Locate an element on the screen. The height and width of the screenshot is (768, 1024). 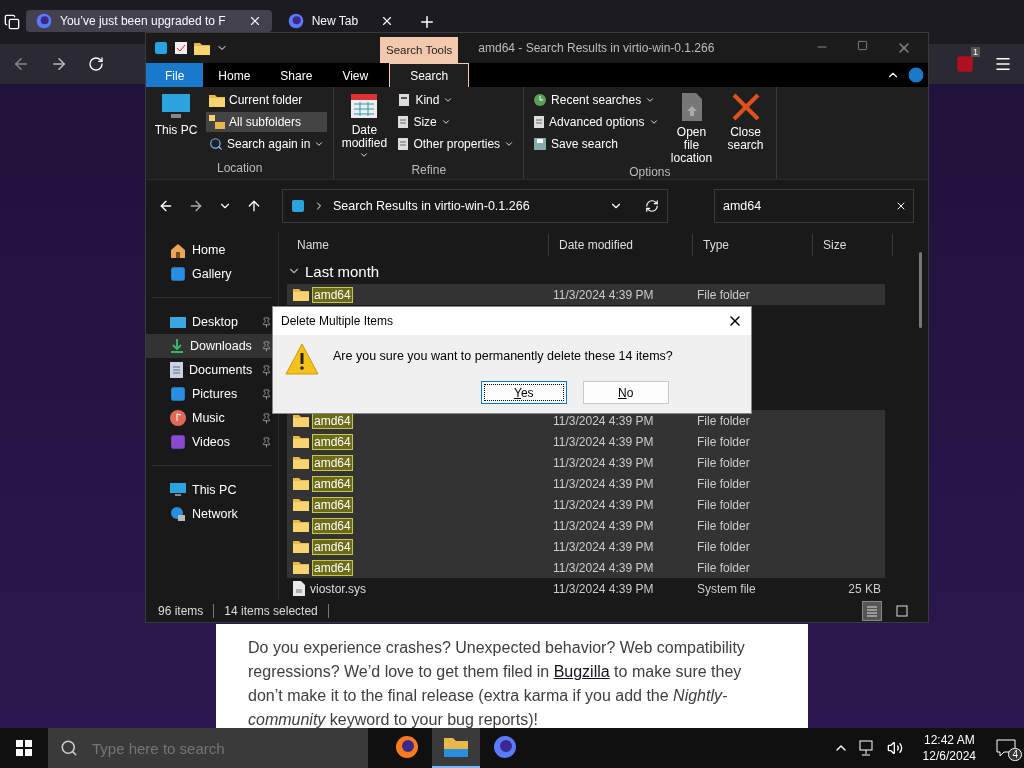
ribbon-button: Close search is located at coordinates (745, 127).